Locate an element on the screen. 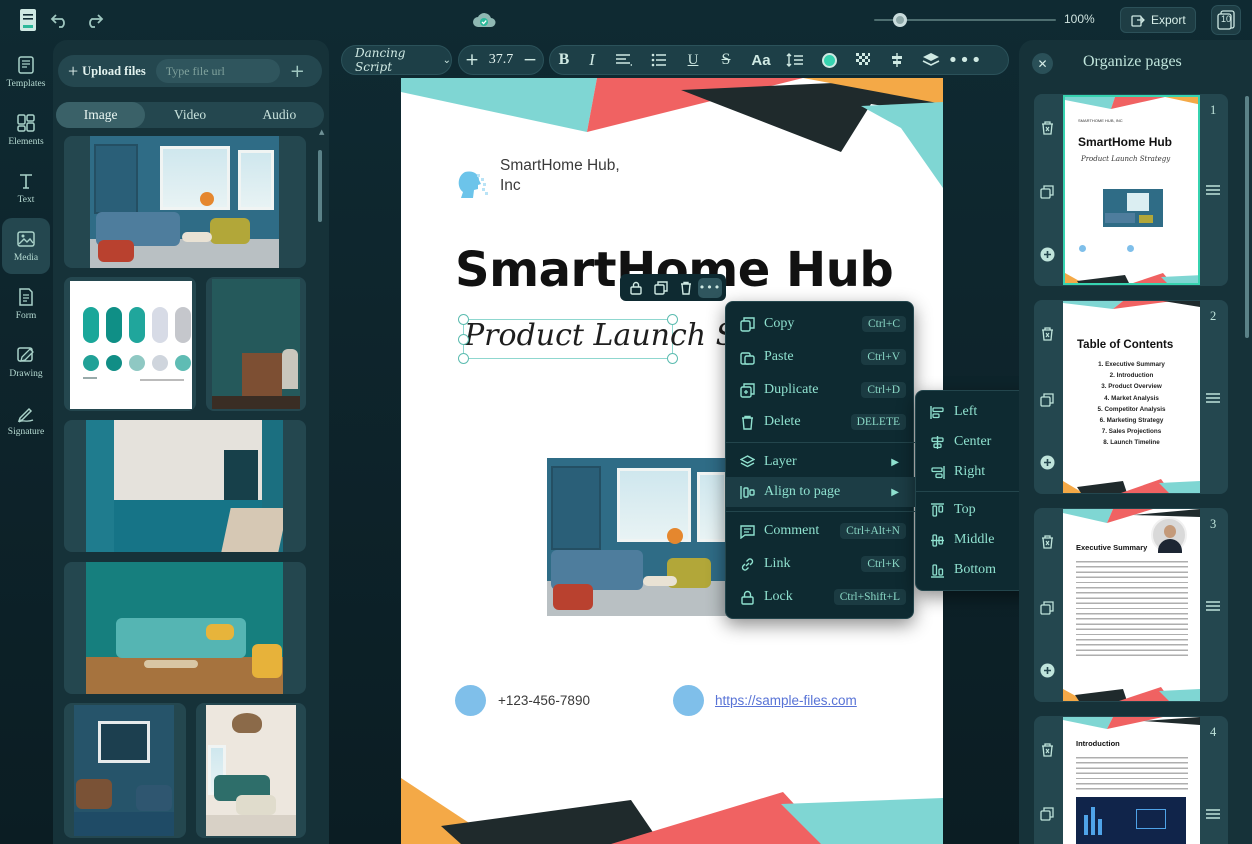 This screenshot has height=844, width=1252. body-text-placeholder is located at coordinates (1132, 775).